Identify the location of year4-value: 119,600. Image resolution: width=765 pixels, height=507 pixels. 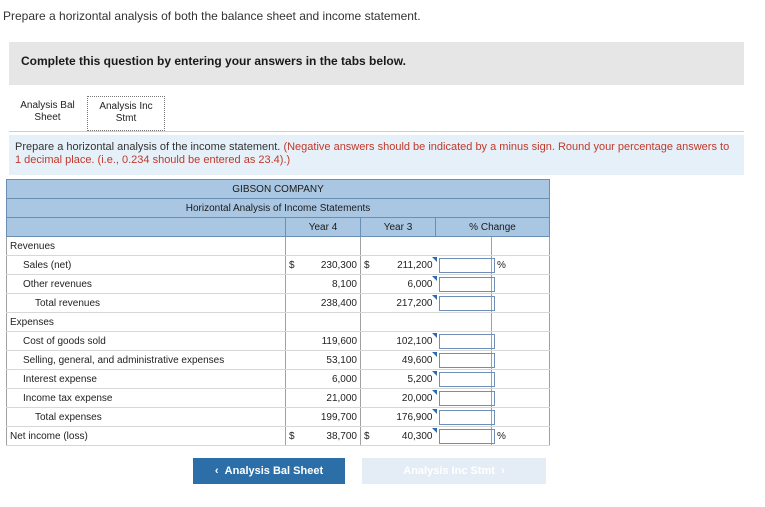
(323, 341).